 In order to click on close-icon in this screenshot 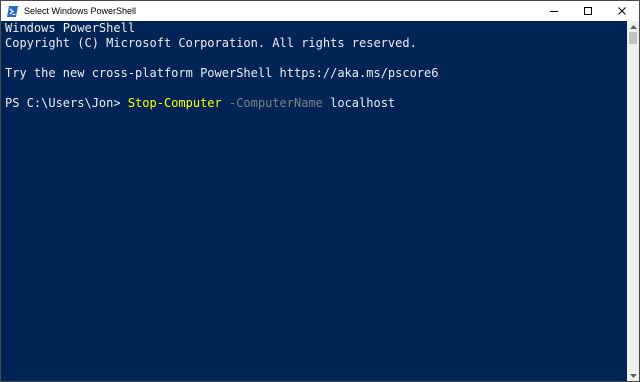, I will do `click(622, 11)`.